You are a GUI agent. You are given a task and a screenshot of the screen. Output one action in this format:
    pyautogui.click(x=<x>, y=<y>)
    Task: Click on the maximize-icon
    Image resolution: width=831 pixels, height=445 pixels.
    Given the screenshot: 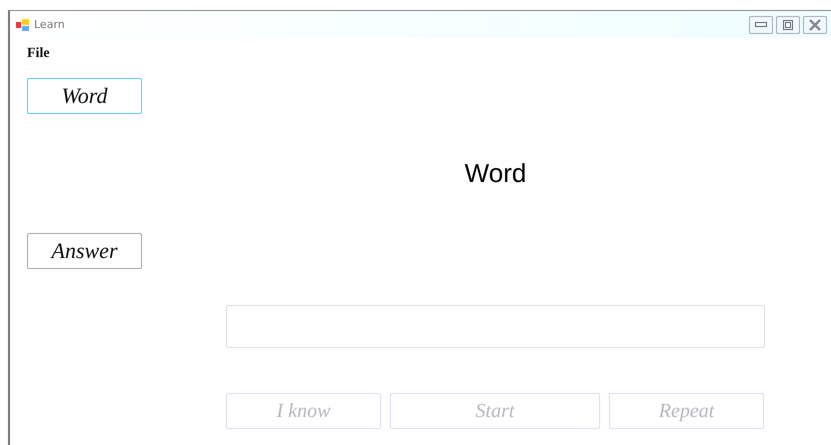 What is the action you would take?
    pyautogui.click(x=788, y=25)
    